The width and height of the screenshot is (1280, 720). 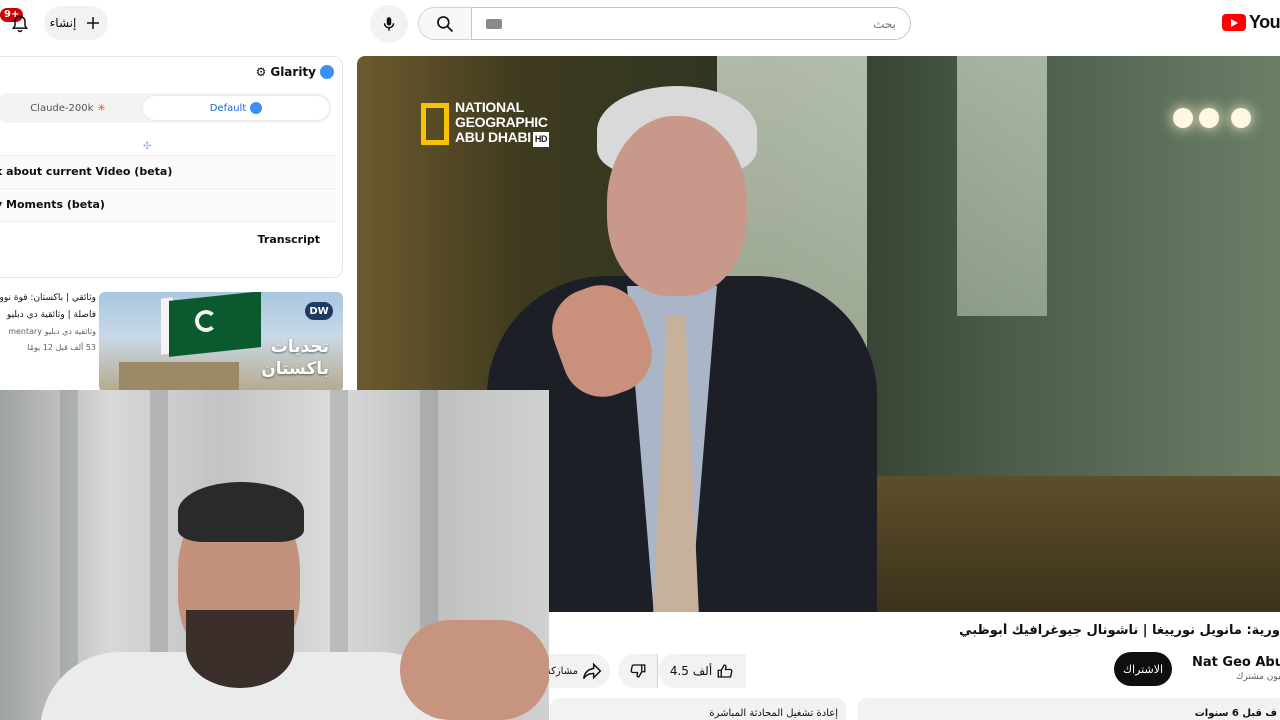 What do you see at coordinates (327, 72) in the screenshot?
I see `glarity-logo-icon` at bounding box center [327, 72].